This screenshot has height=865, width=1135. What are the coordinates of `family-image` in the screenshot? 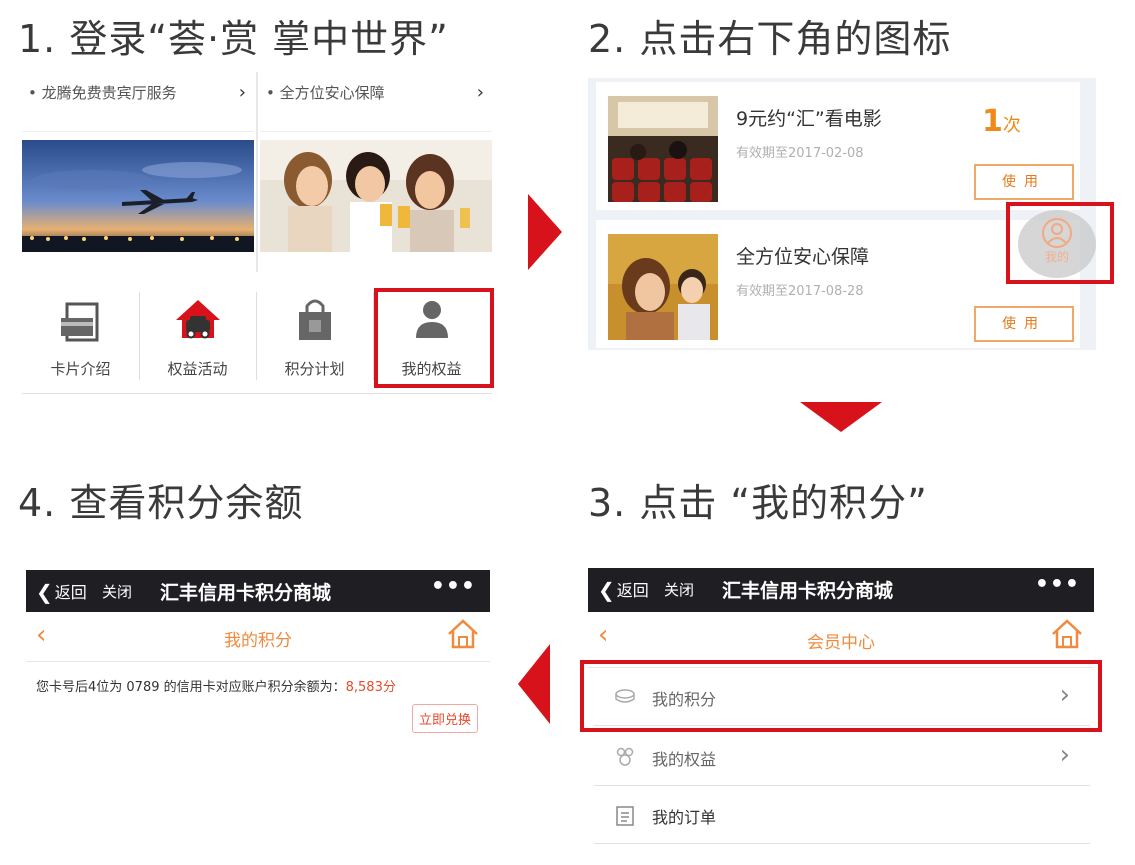 It's located at (663, 287).